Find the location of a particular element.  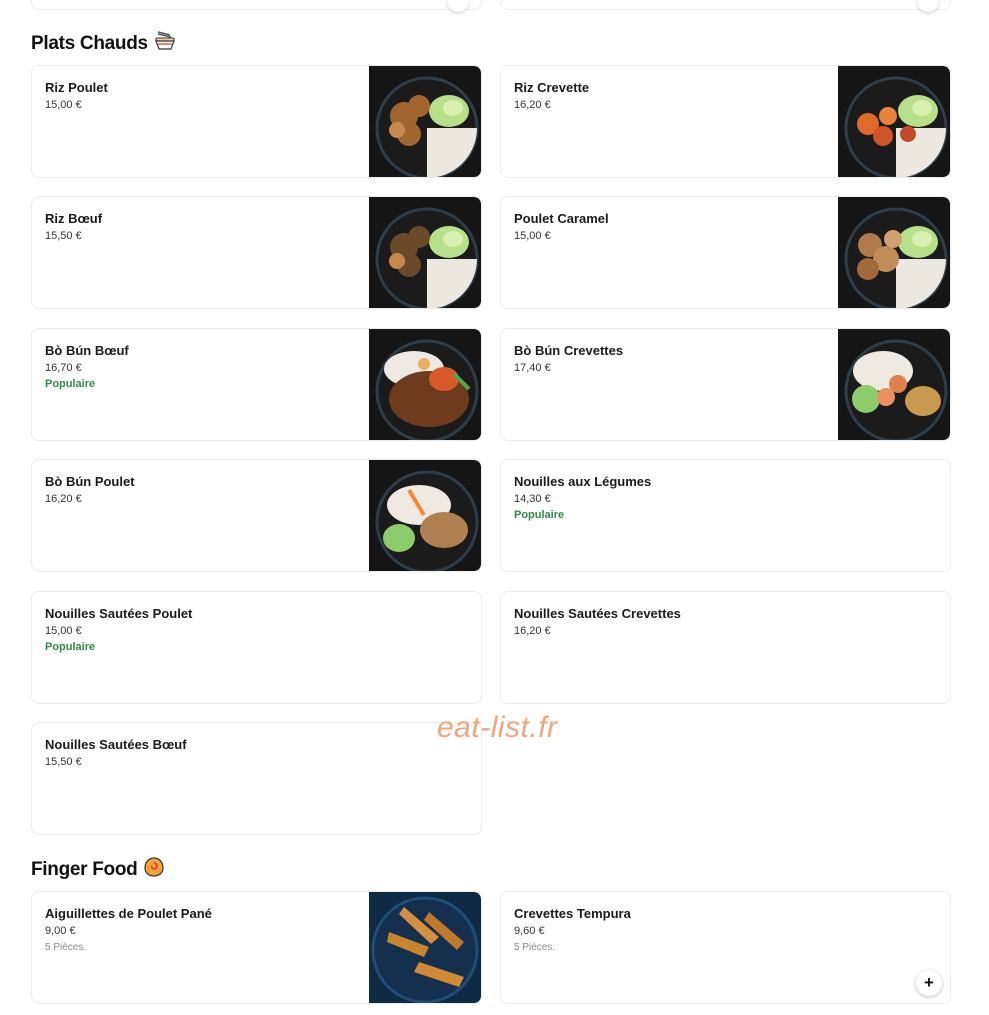

noodle-bowl-icon is located at coordinates (165, 44).